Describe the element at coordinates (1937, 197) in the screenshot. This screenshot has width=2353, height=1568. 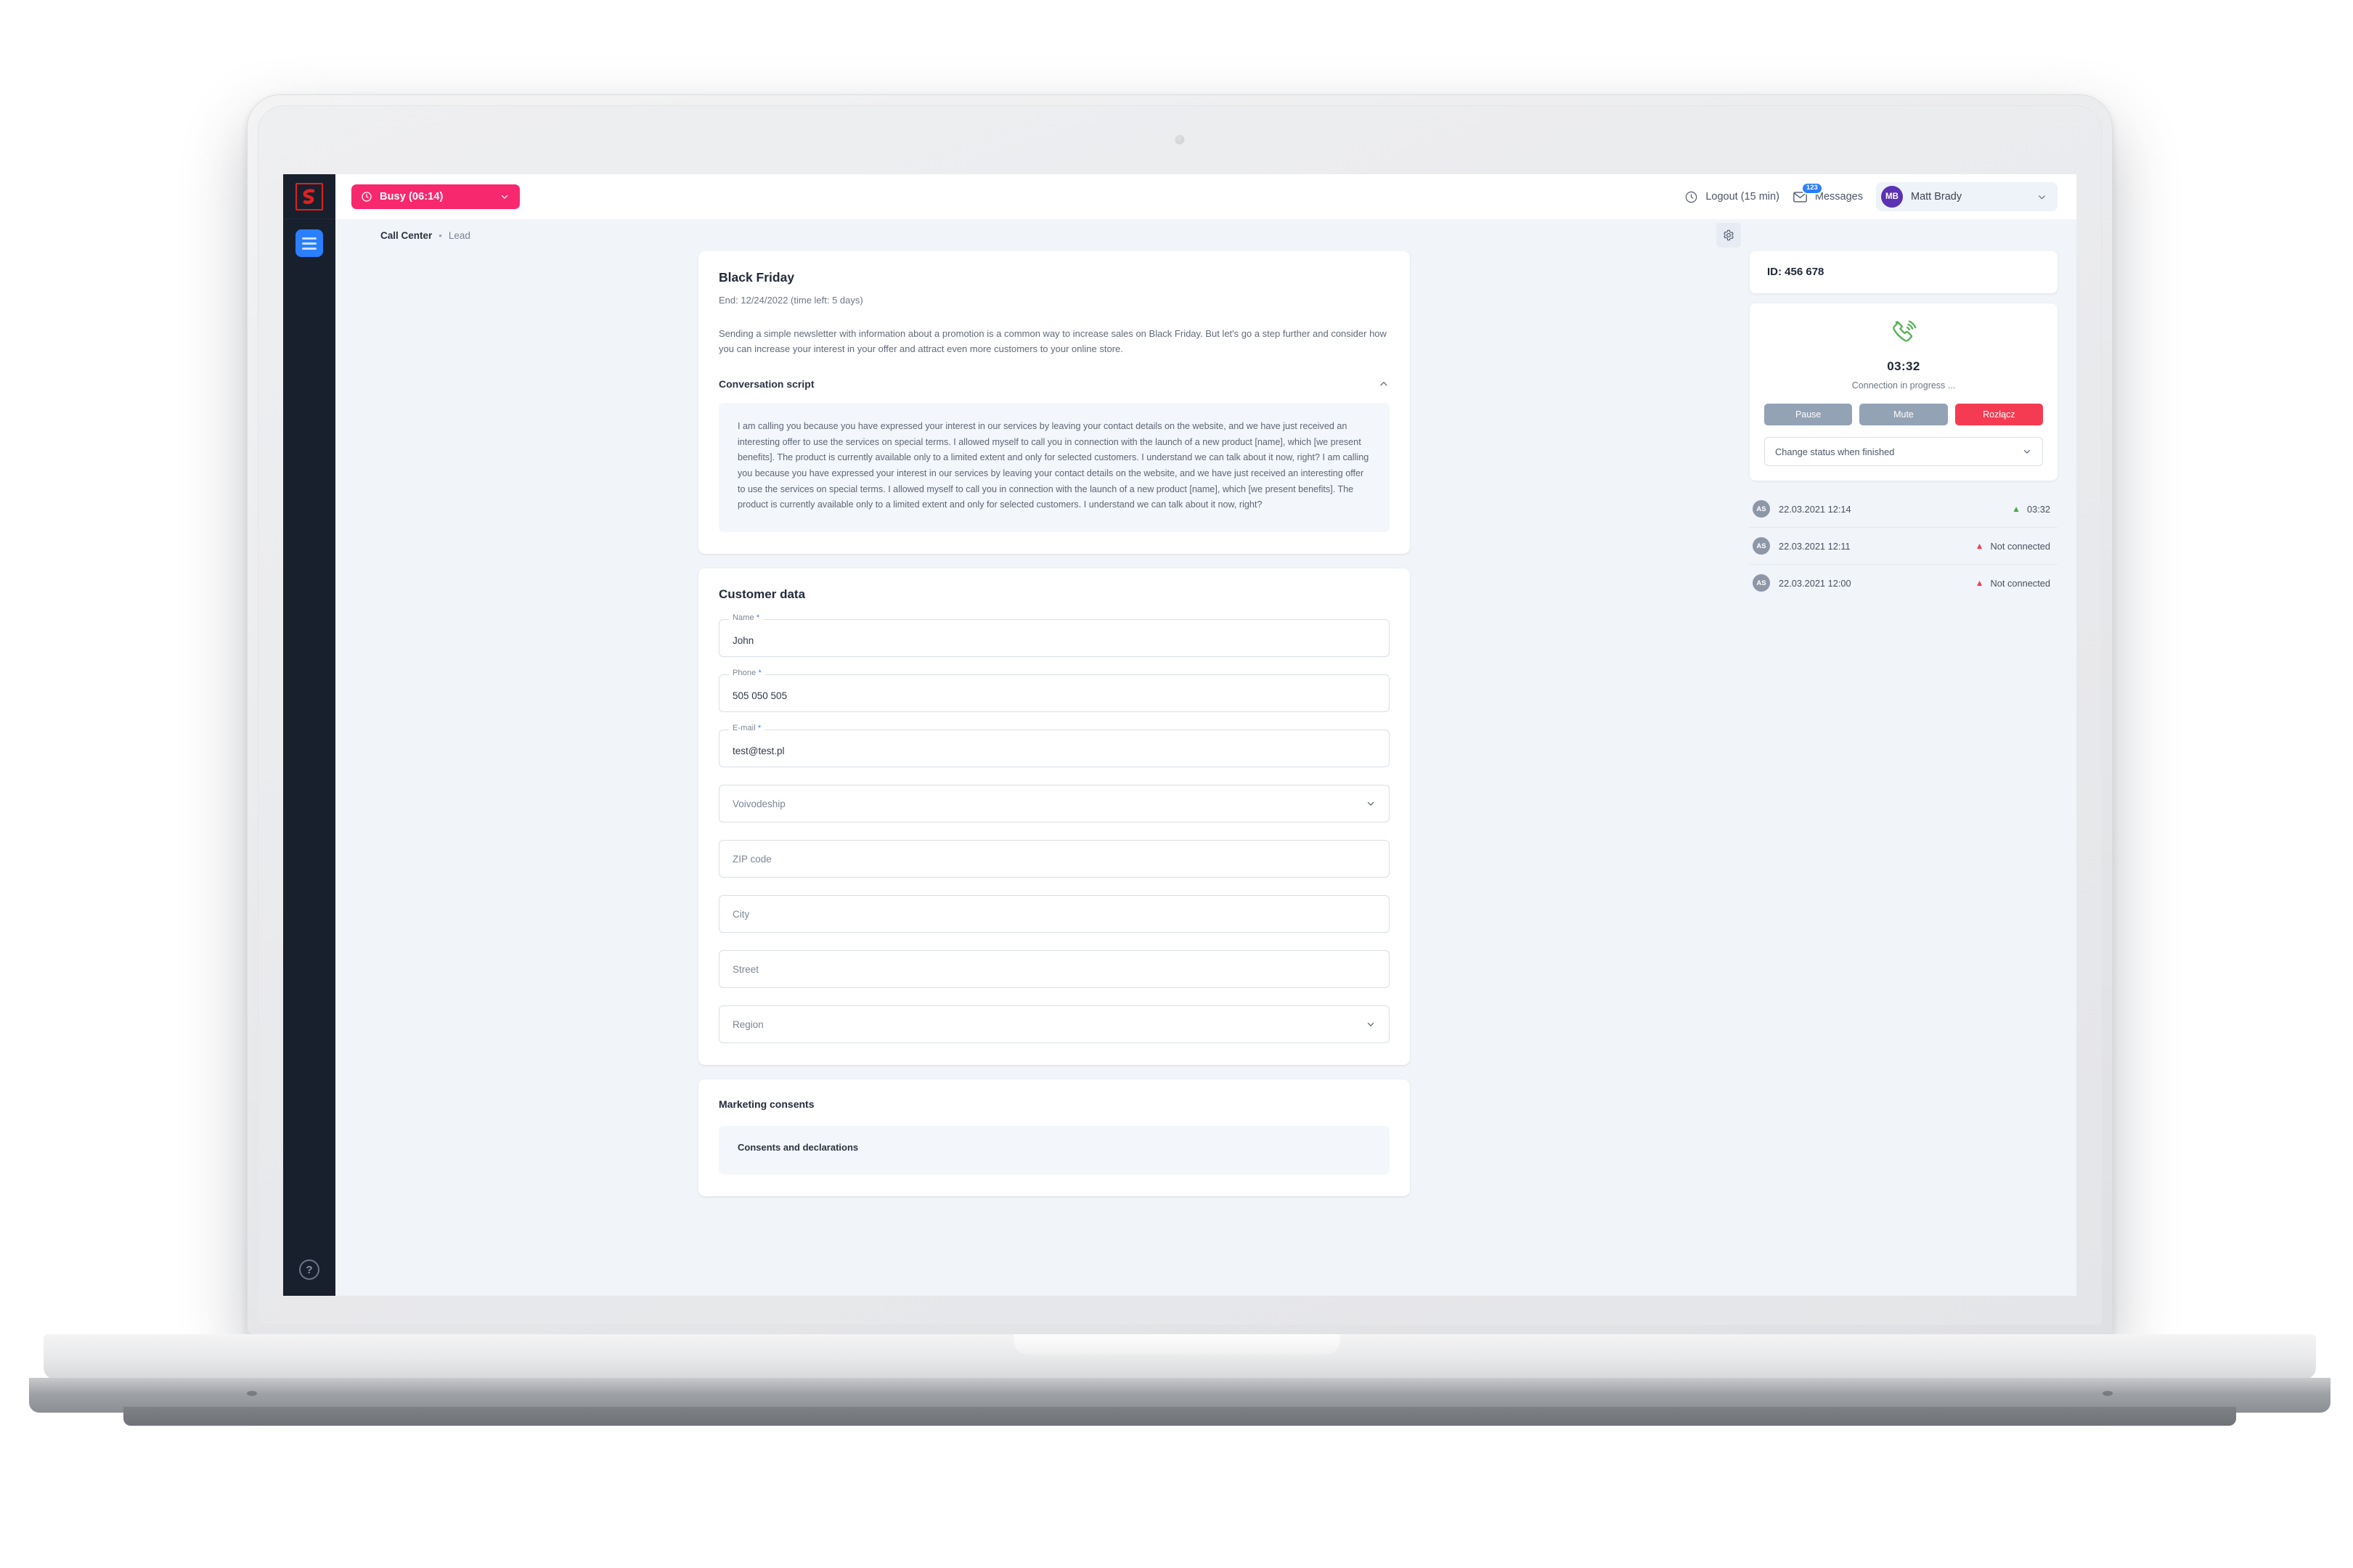
I see `user-name: Matt Brady` at that location.